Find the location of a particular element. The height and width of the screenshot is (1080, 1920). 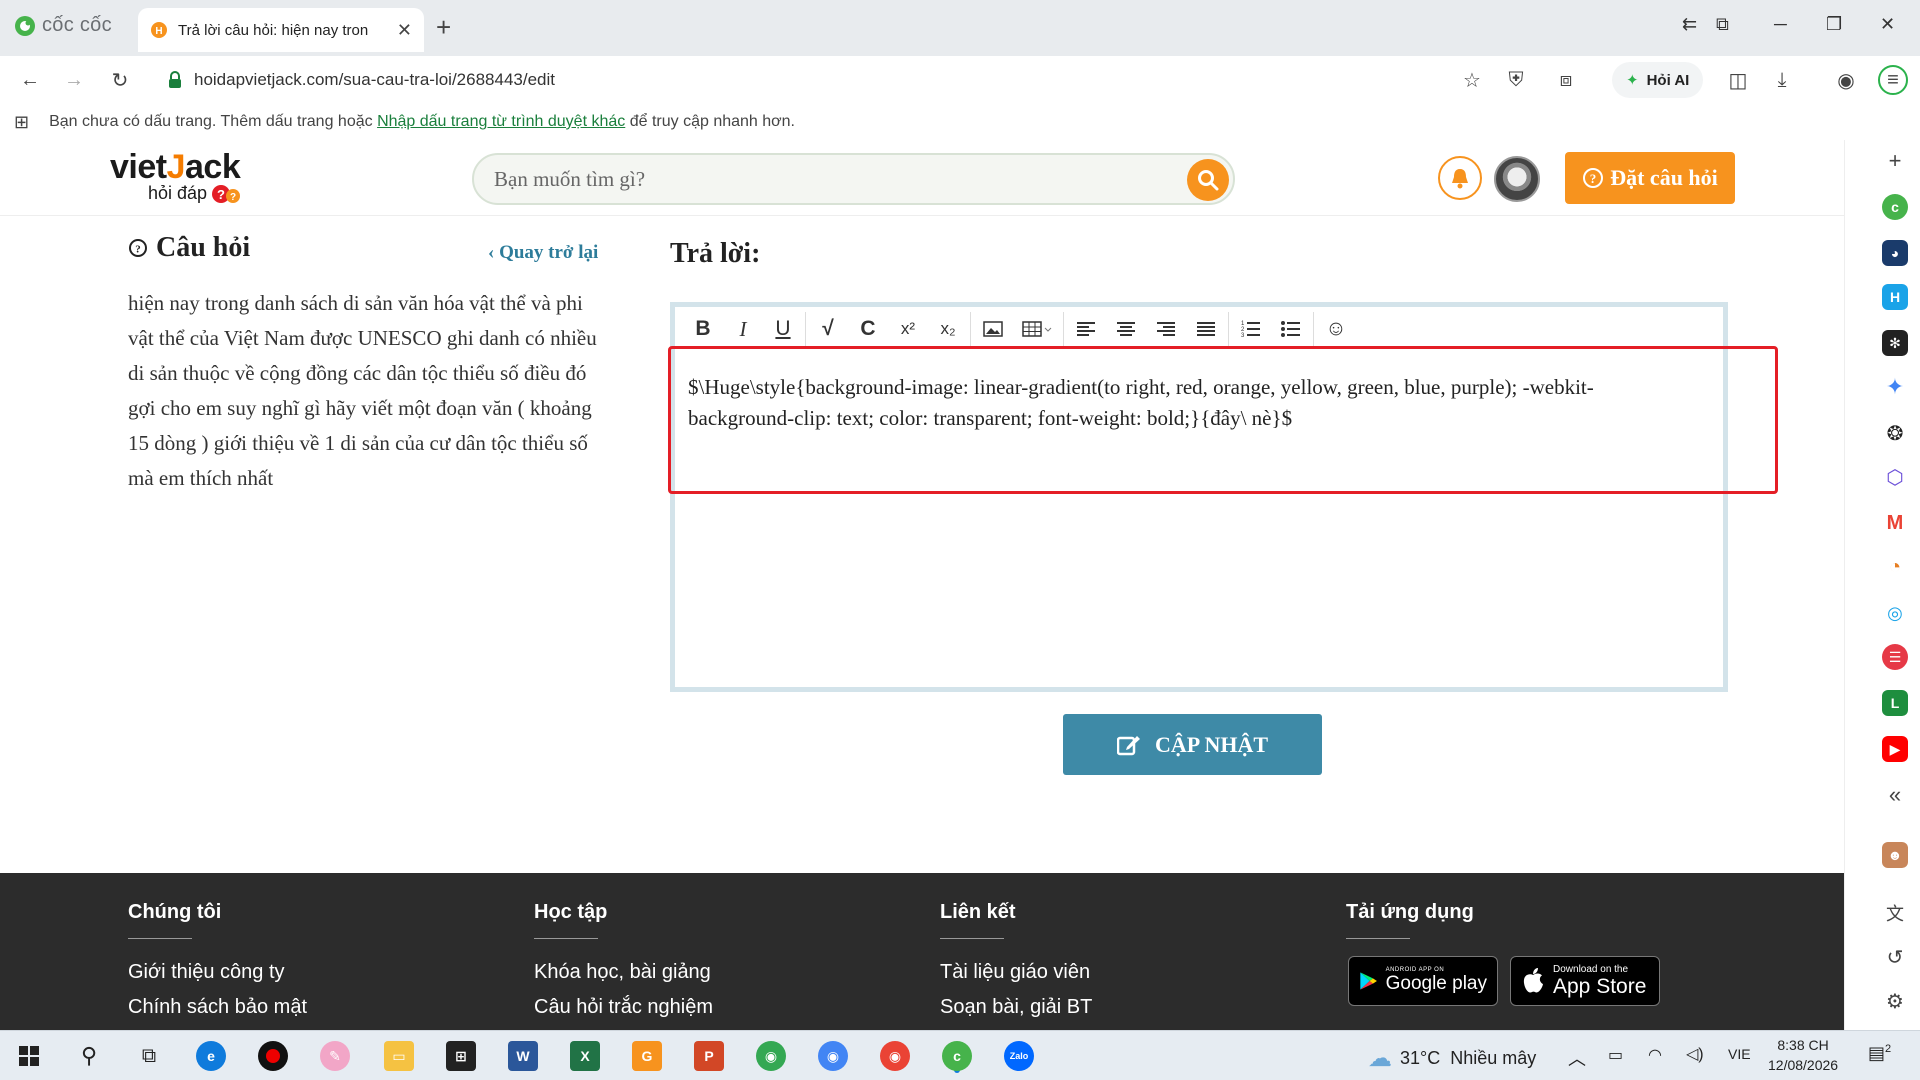

footer-link: Tài liệu giáo viên is located at coordinates (1140, 972).